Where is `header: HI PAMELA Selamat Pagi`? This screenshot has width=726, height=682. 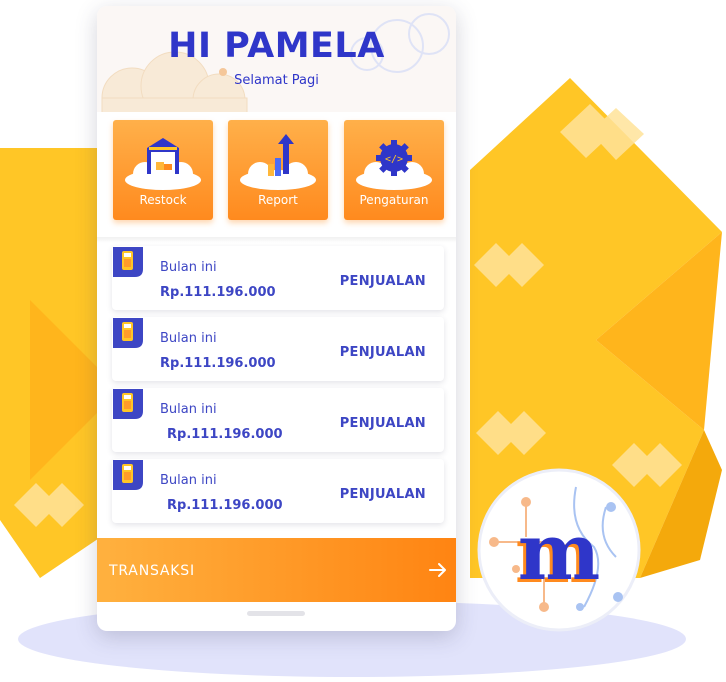 header: HI PAMELA Selamat Pagi is located at coordinates (276, 59).